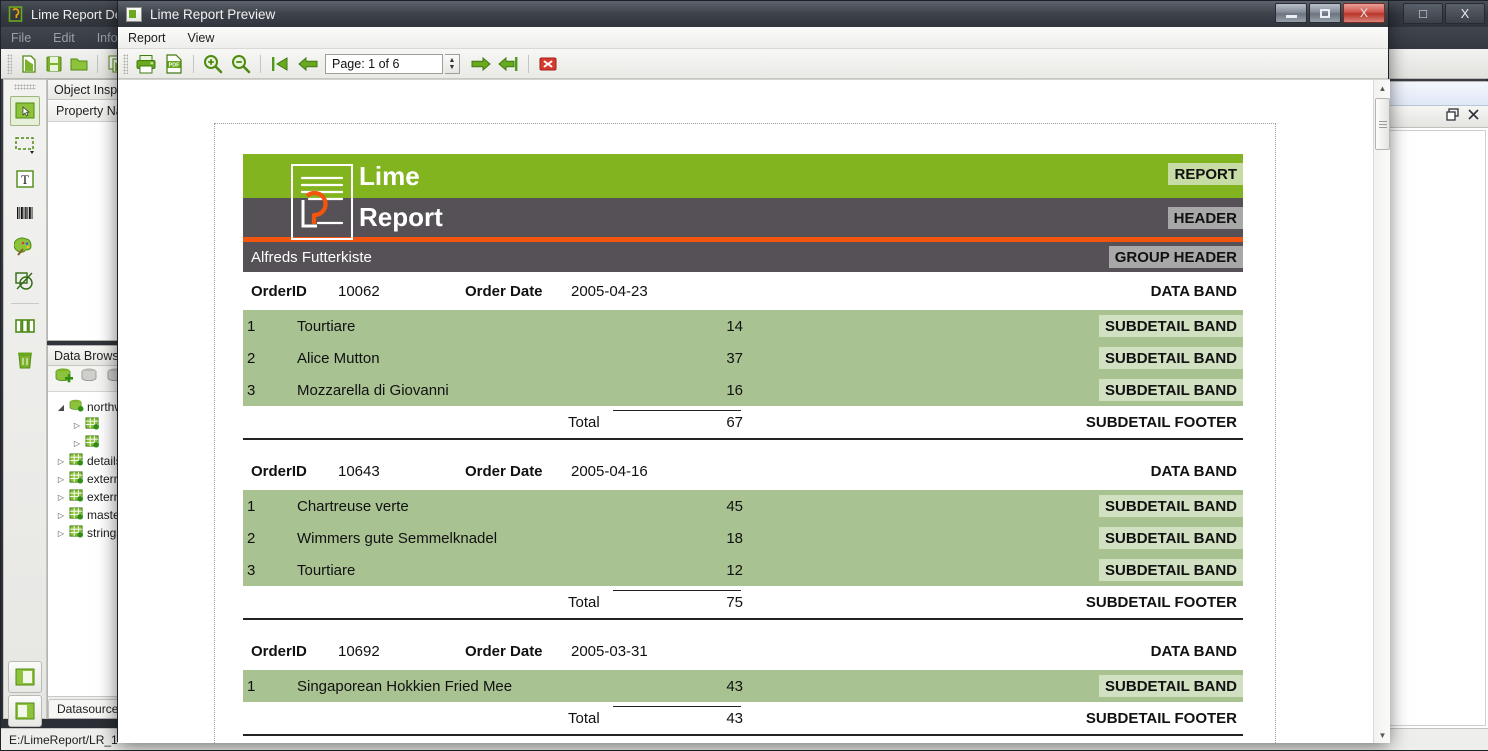 This screenshot has height=751, width=1488. I want to click on product-name: Chartreuse verte, so click(353, 506).